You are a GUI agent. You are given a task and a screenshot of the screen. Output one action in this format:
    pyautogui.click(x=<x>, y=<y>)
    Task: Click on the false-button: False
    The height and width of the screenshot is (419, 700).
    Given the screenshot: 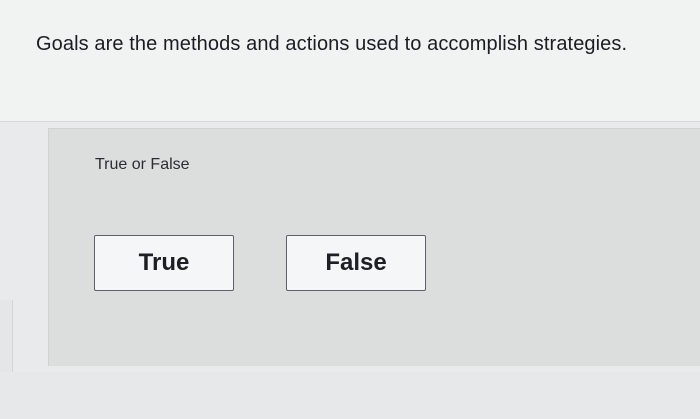 What is the action you would take?
    pyautogui.click(x=356, y=263)
    